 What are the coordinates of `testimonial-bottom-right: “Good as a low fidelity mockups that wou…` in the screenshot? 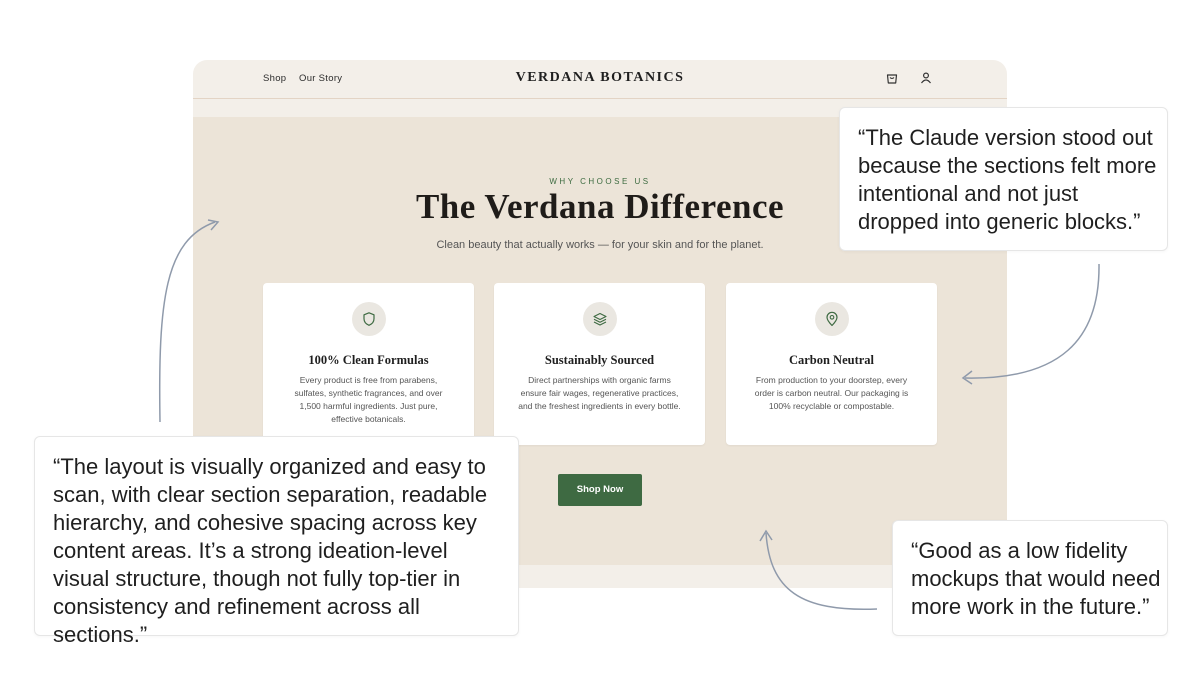 It's located at (1030, 578).